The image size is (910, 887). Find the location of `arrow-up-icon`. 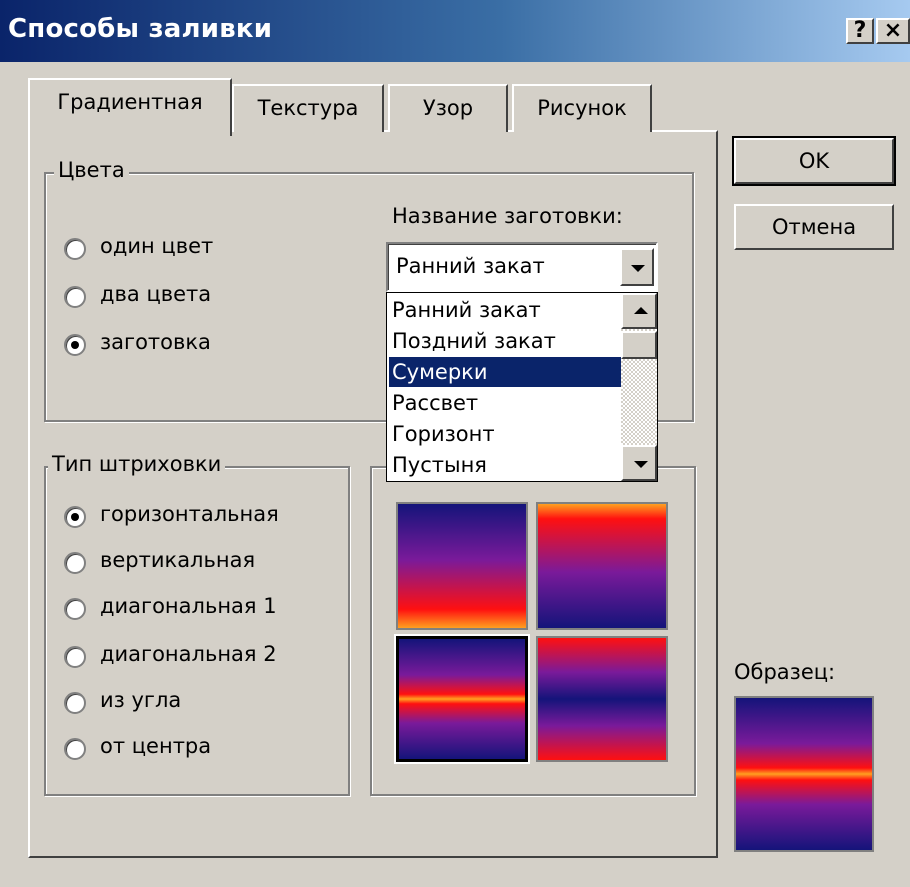

arrow-up-icon is located at coordinates (641, 310).